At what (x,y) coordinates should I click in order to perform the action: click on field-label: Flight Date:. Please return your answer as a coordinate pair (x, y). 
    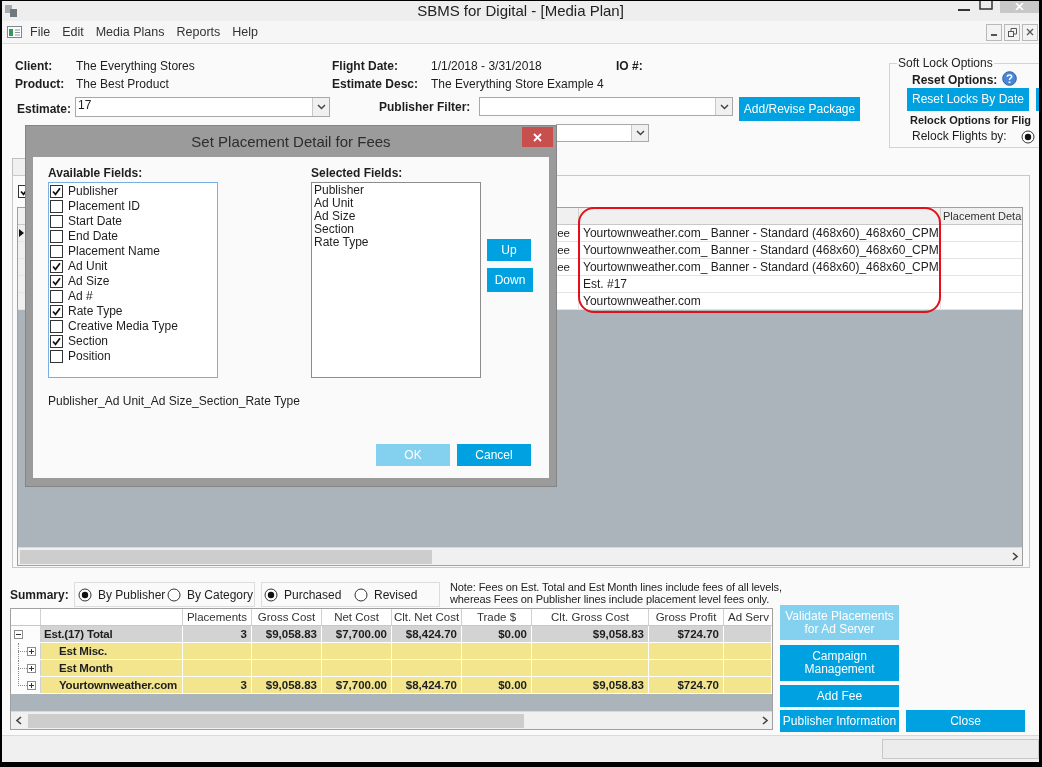
    Looking at the image, I should click on (365, 66).